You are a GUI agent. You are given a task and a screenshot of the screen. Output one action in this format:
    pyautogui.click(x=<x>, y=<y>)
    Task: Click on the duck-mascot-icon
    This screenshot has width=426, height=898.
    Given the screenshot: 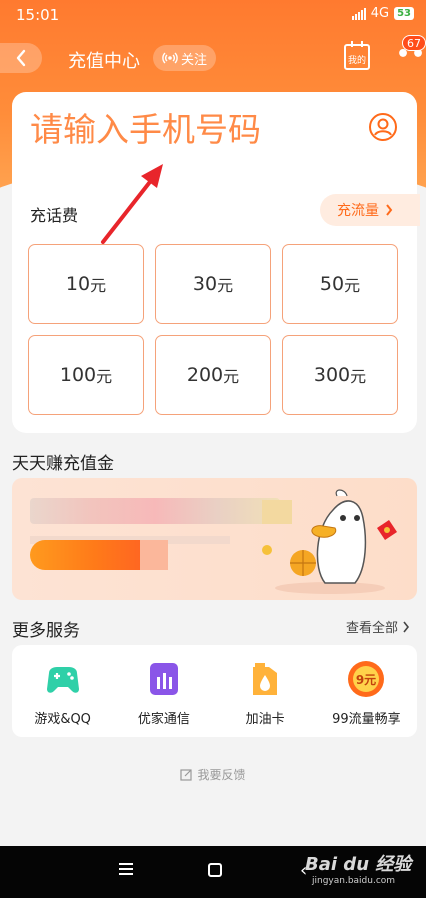 What is the action you would take?
    pyautogui.click(x=329, y=541)
    